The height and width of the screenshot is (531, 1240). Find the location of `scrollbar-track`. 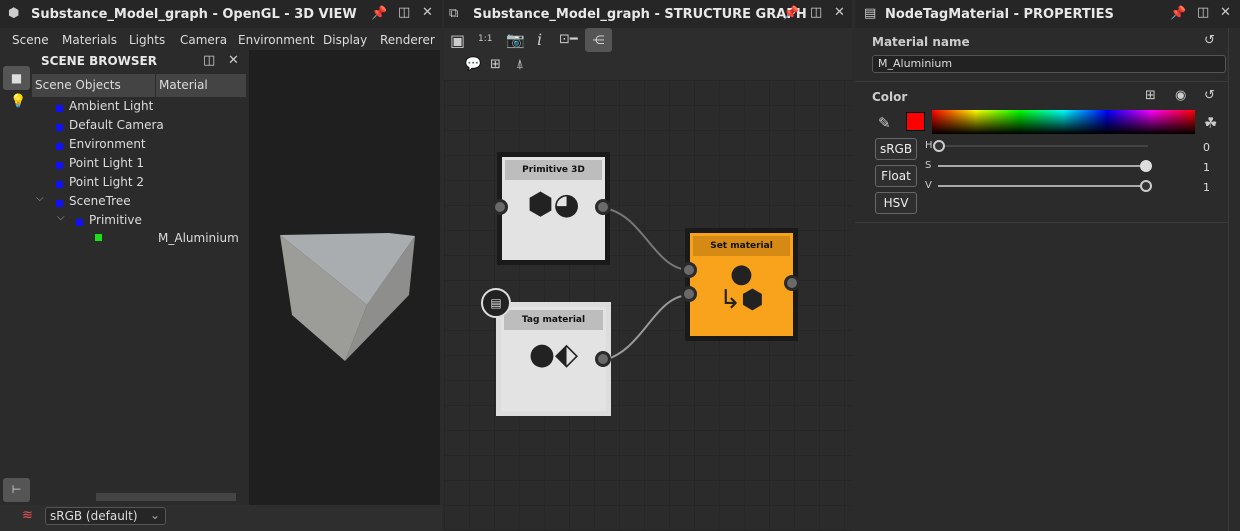

scrollbar-track is located at coordinates (1228, 279).